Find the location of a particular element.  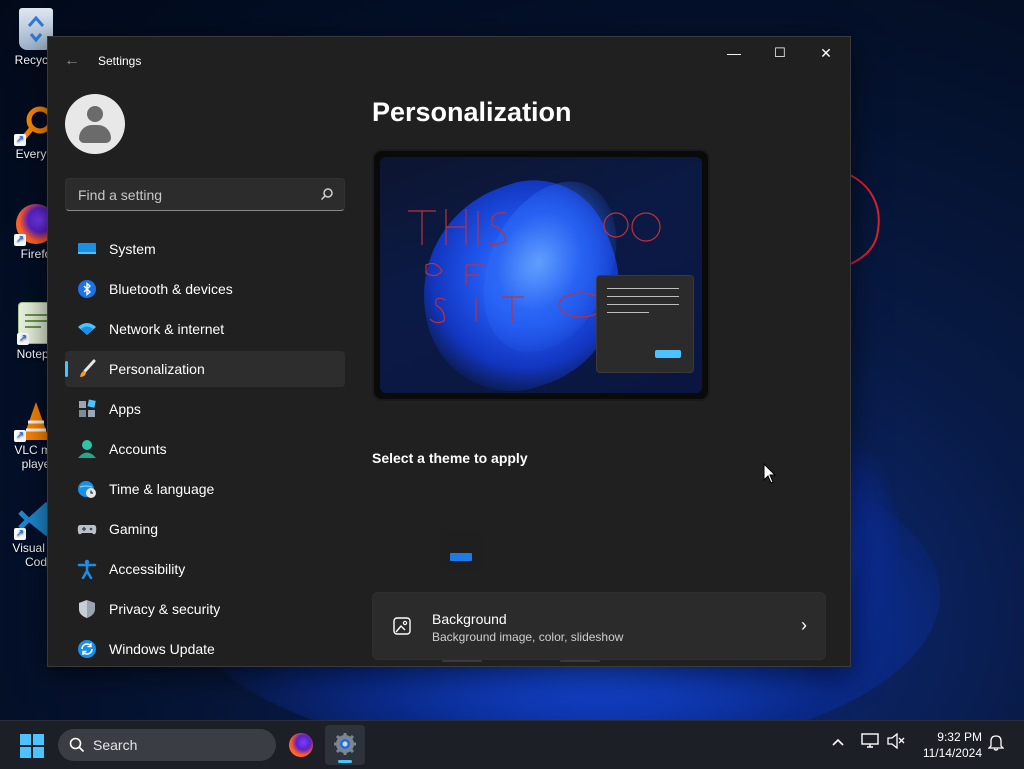

taskbar-search: Search is located at coordinates (167, 745).